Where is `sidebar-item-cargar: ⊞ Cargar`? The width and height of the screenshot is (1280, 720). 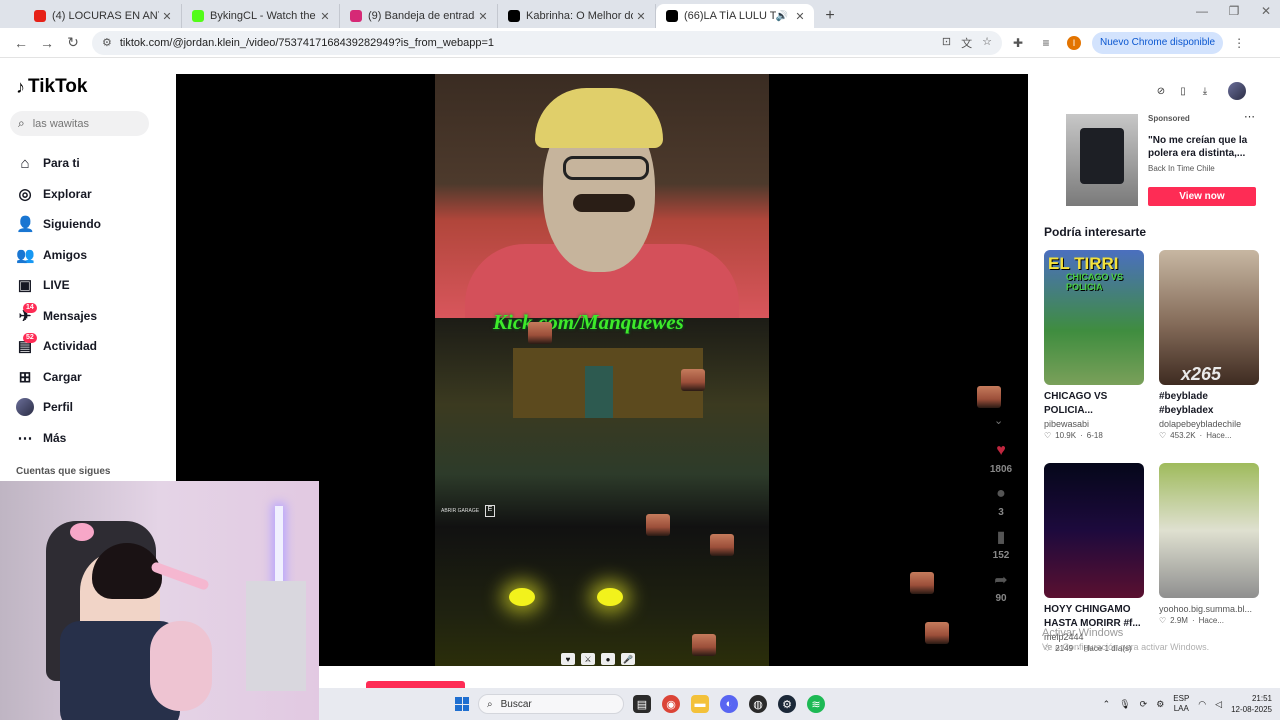 sidebar-item-cargar: ⊞ Cargar is located at coordinates (58, 377).